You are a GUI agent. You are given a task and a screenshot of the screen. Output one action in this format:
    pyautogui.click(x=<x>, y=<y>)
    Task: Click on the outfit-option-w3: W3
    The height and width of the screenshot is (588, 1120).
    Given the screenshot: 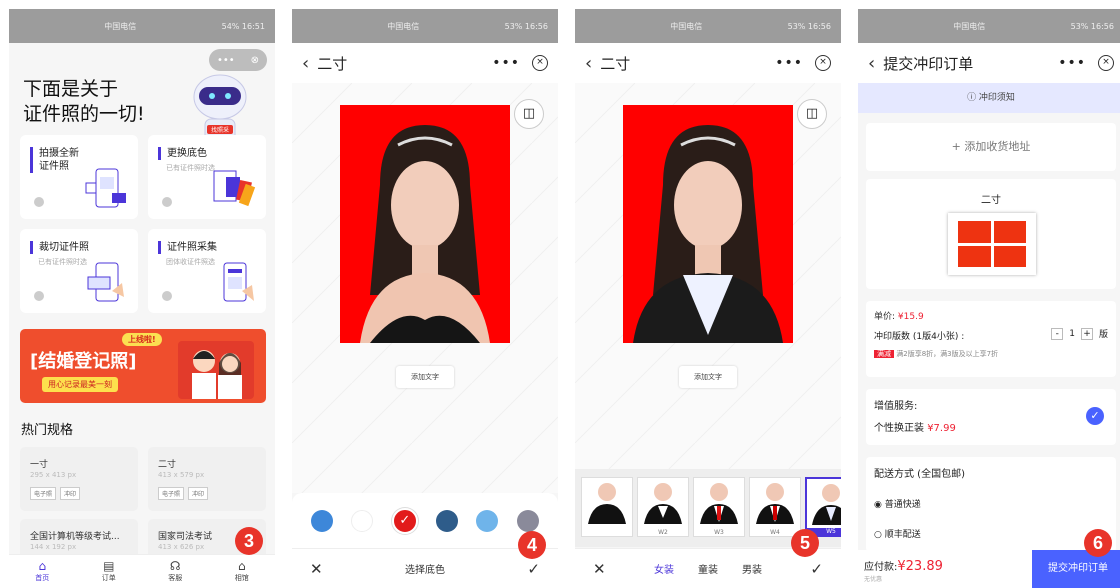 What is the action you would take?
    pyautogui.click(x=719, y=507)
    